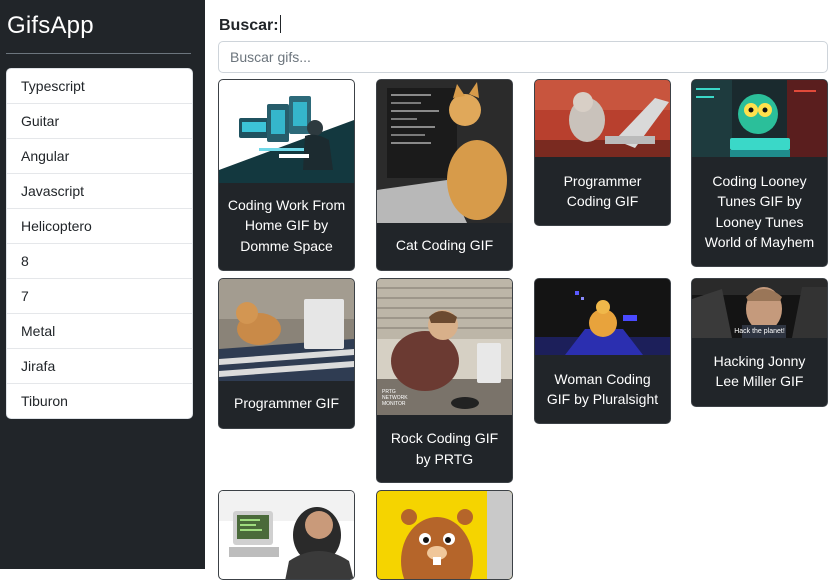 The height and width of the screenshot is (580, 833). What do you see at coordinates (444, 448) in the screenshot?
I see `gif-title: Rock Coding GIF by PRTG` at bounding box center [444, 448].